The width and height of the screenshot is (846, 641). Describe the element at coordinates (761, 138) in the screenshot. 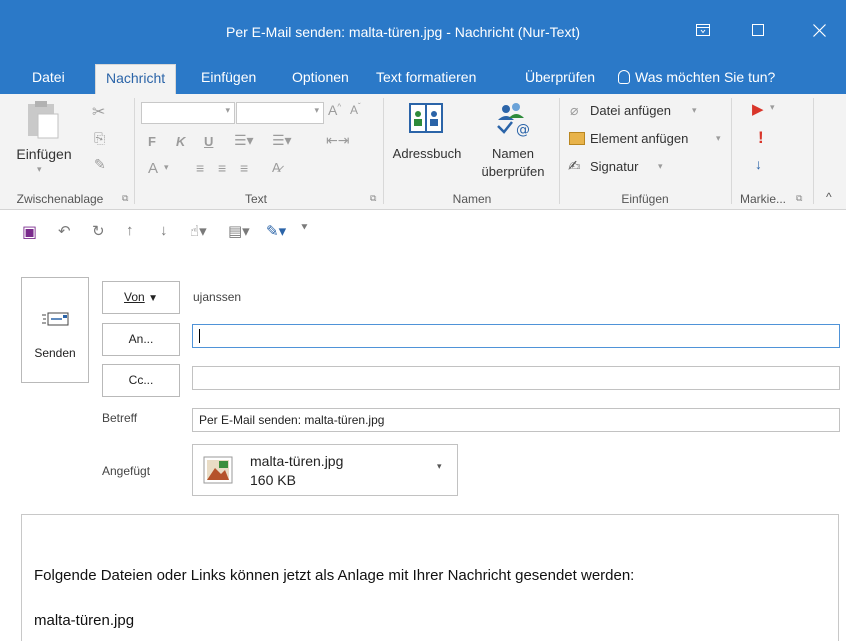

I see `high-importance-icon: !` at that location.